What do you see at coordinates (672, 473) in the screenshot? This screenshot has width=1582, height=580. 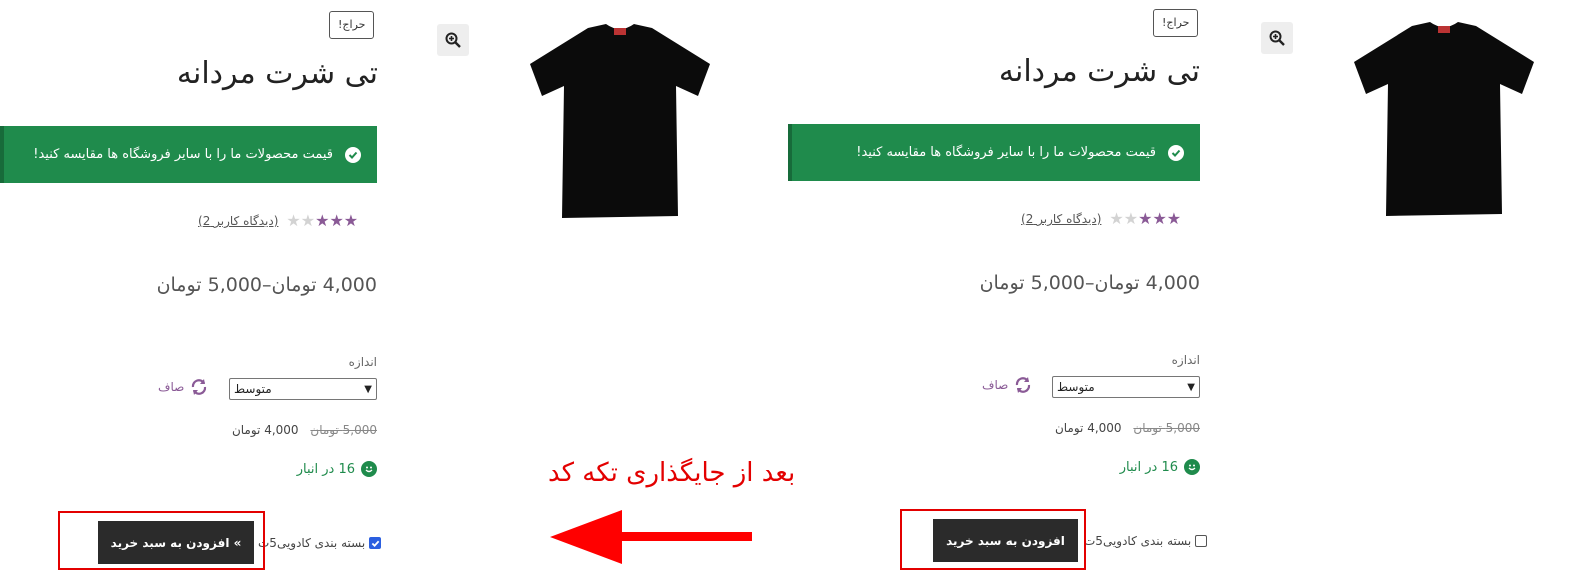 I see `annotation-caption: بعد از جایگذاری تکه کد` at bounding box center [672, 473].